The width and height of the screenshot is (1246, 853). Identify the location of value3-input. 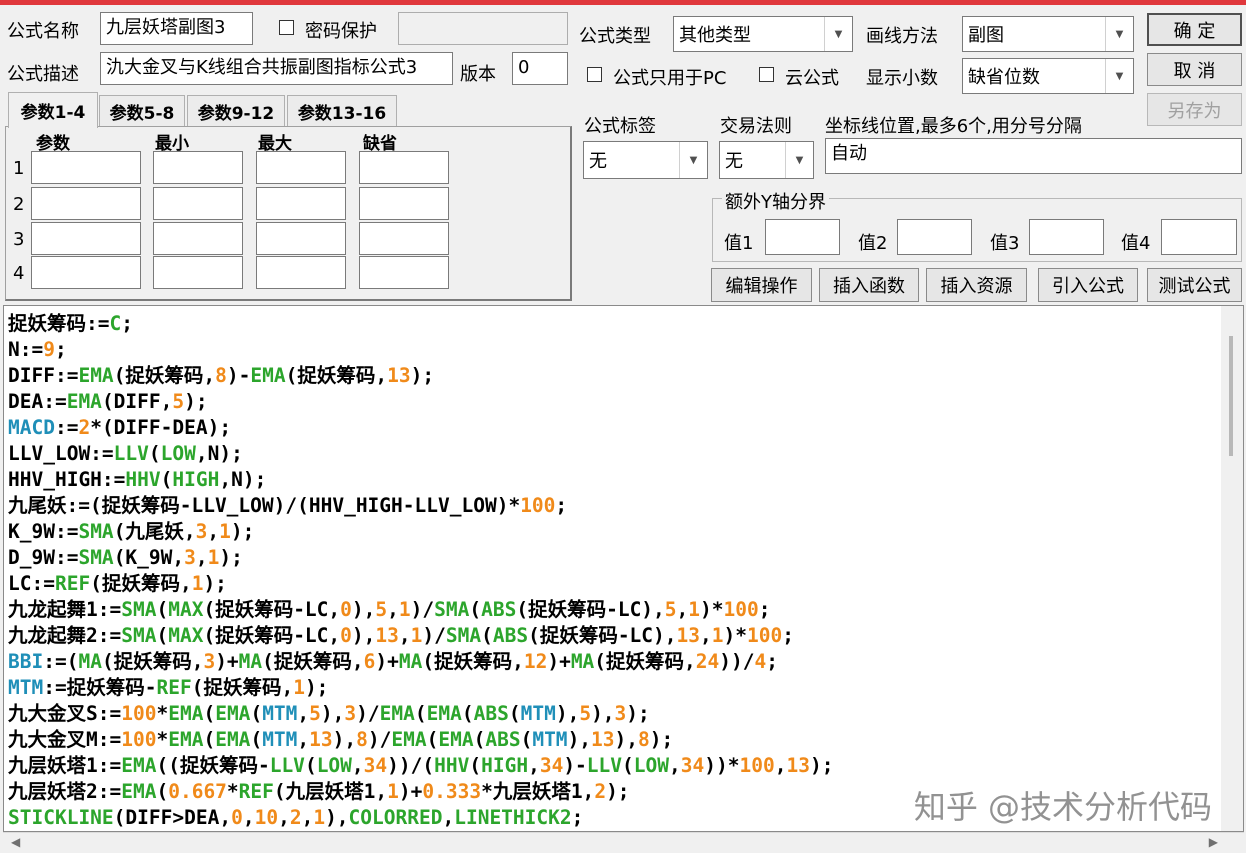
(1066, 237).